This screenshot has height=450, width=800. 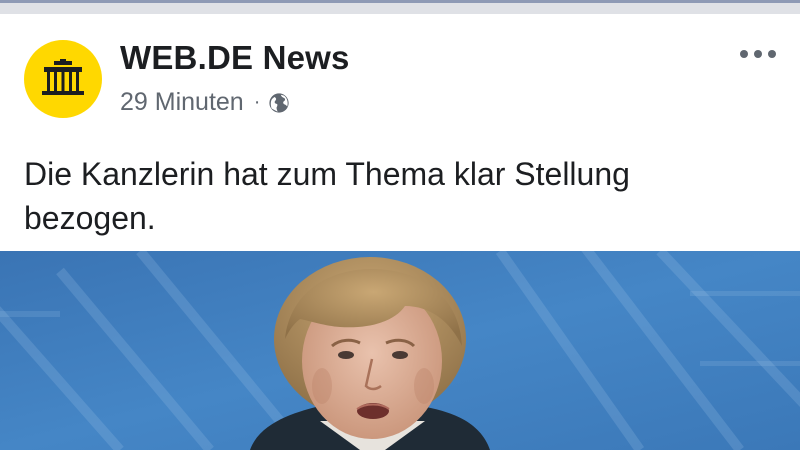 What do you see at coordinates (400, 7) in the screenshot?
I see `top-divider` at bounding box center [400, 7].